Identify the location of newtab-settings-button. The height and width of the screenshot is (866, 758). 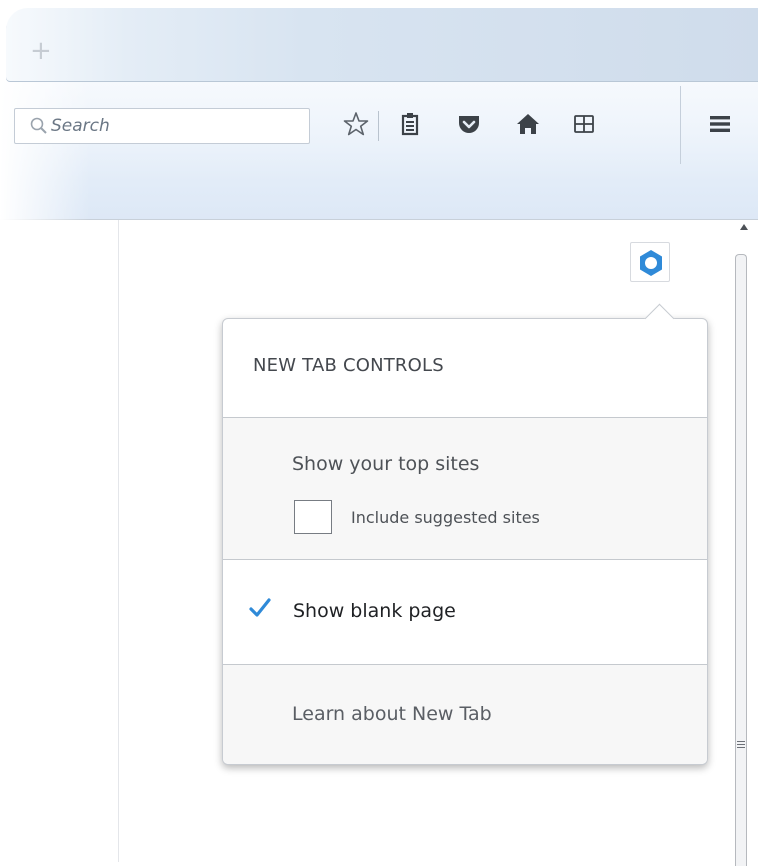
(650, 262).